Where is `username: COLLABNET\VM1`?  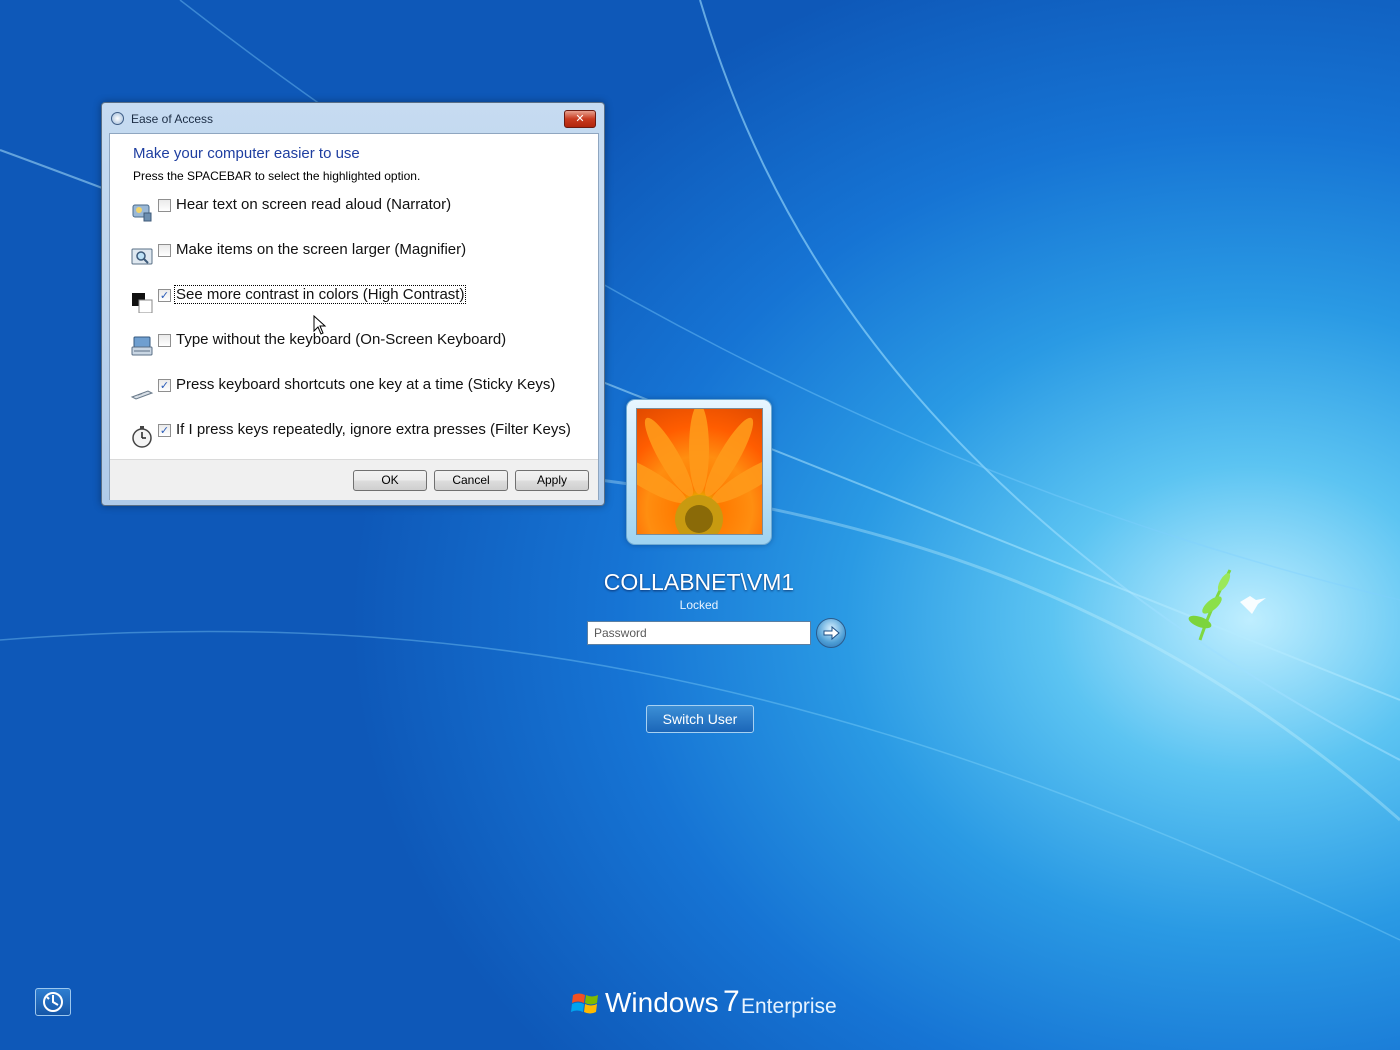 username: COLLABNET\VM1 is located at coordinates (699, 582).